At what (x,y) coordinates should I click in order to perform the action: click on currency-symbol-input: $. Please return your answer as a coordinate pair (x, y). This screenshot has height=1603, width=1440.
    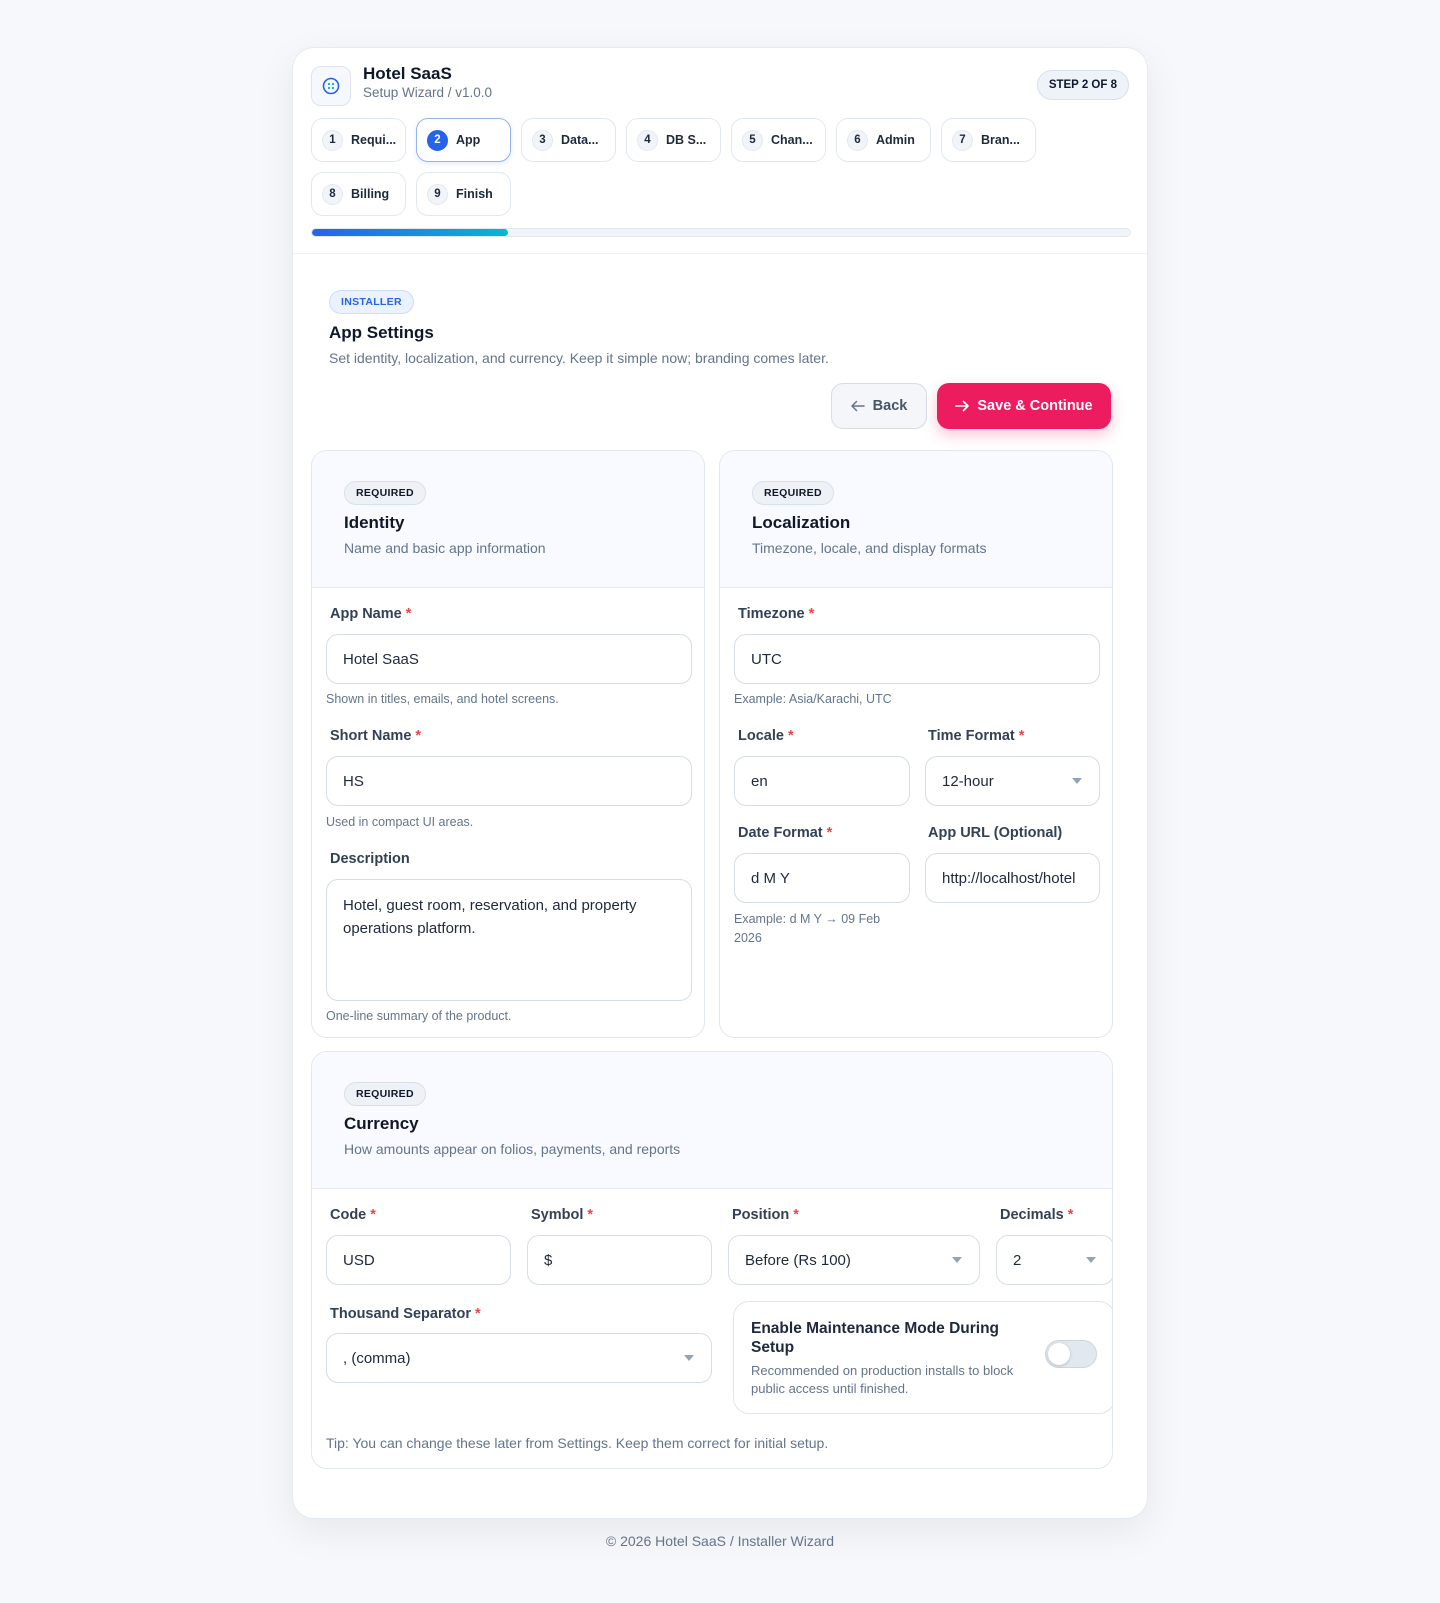
    Looking at the image, I should click on (619, 1260).